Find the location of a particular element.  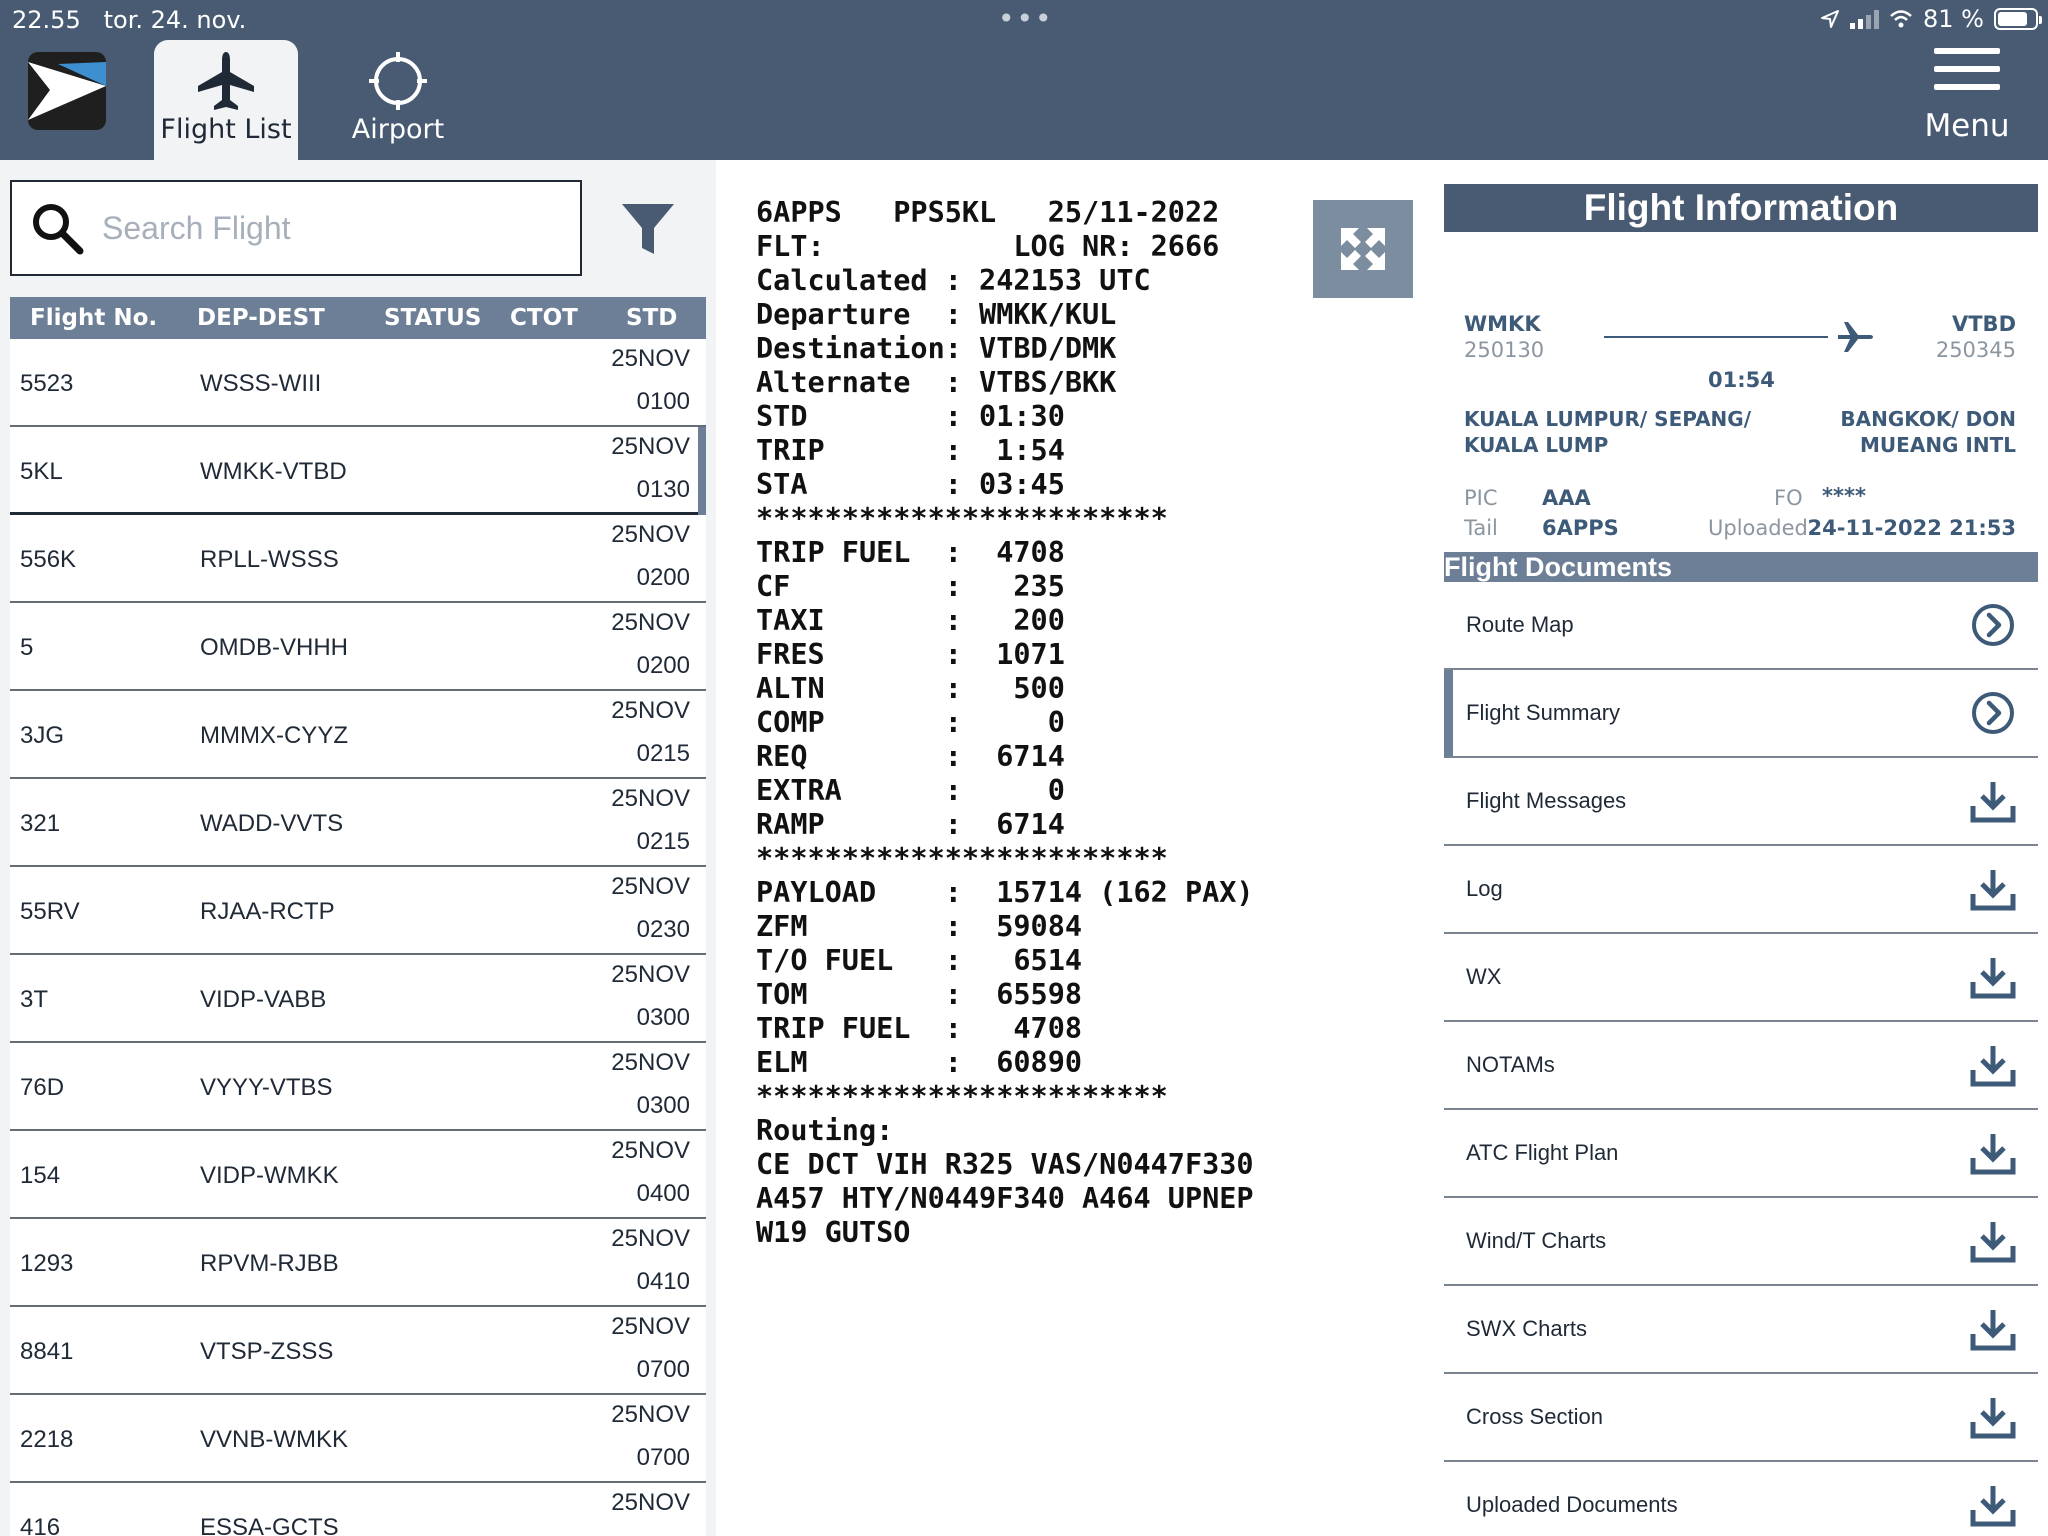

route-cell: VIDP-VABB is located at coordinates (263, 999).